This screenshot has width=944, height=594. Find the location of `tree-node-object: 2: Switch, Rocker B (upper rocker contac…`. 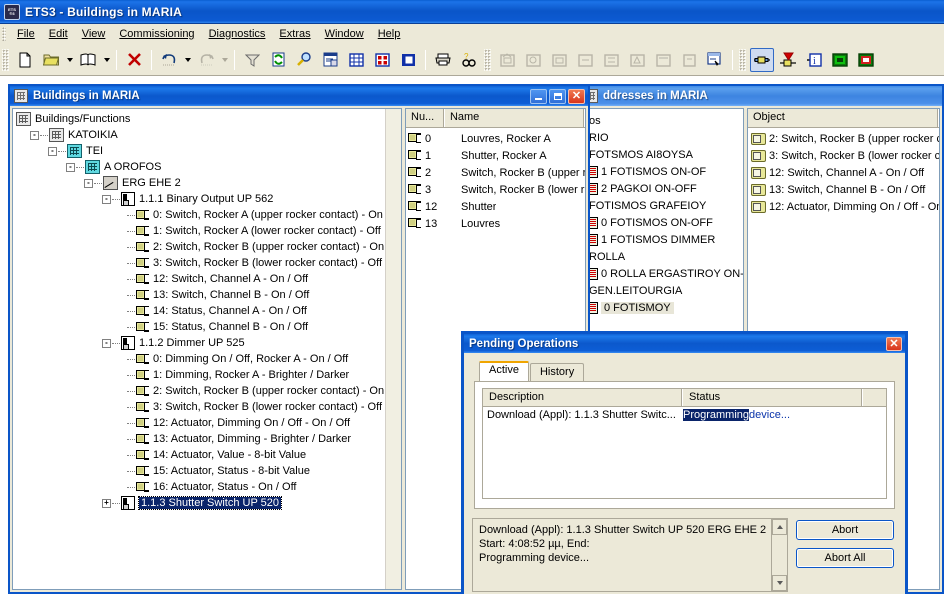

tree-node-object: 2: Switch, Rocker B (upper rocker contac… is located at coordinates (208, 391).